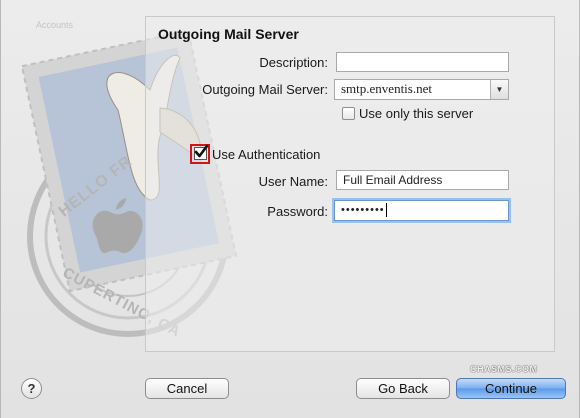 Image resolution: width=580 pixels, height=418 pixels. Describe the element at coordinates (201, 151) in the screenshot. I see `checkmark-icon` at that location.